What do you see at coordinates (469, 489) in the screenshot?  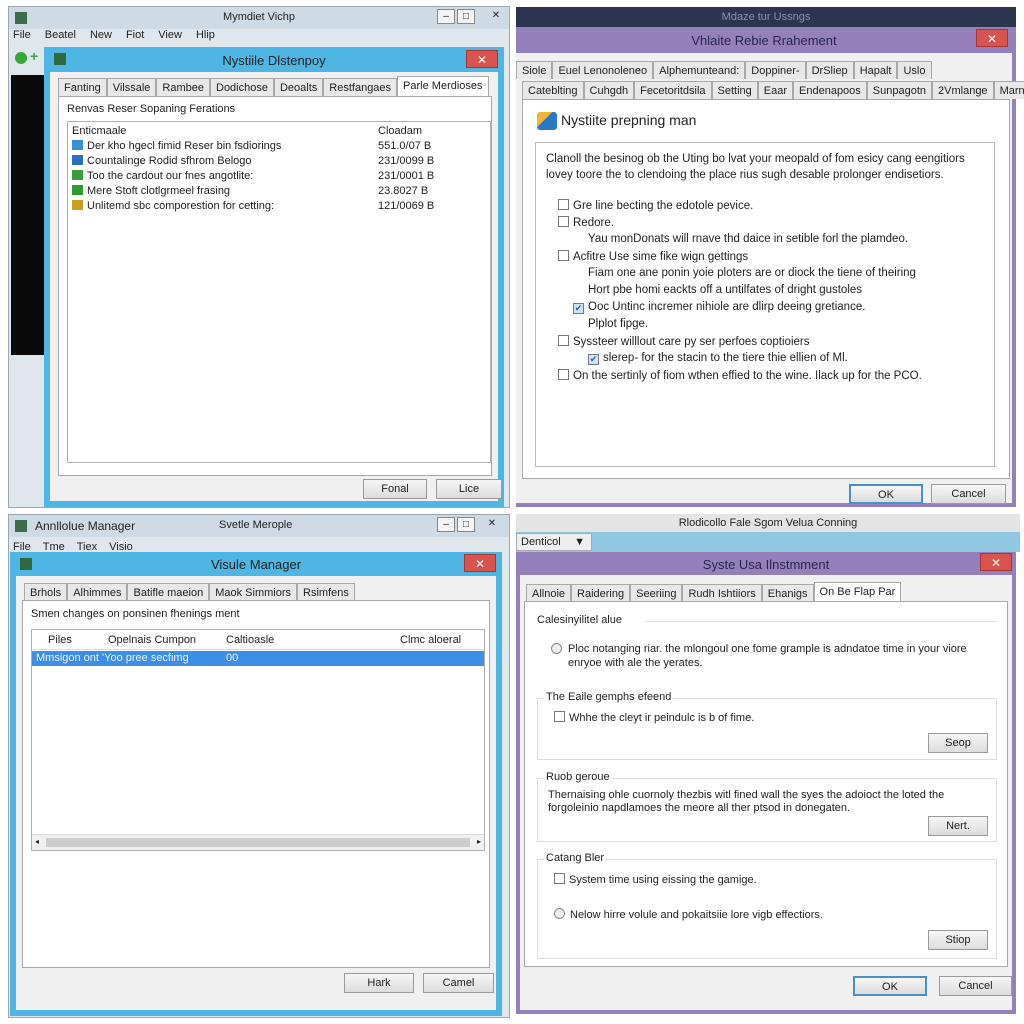 I see `lice-button: Lice` at bounding box center [469, 489].